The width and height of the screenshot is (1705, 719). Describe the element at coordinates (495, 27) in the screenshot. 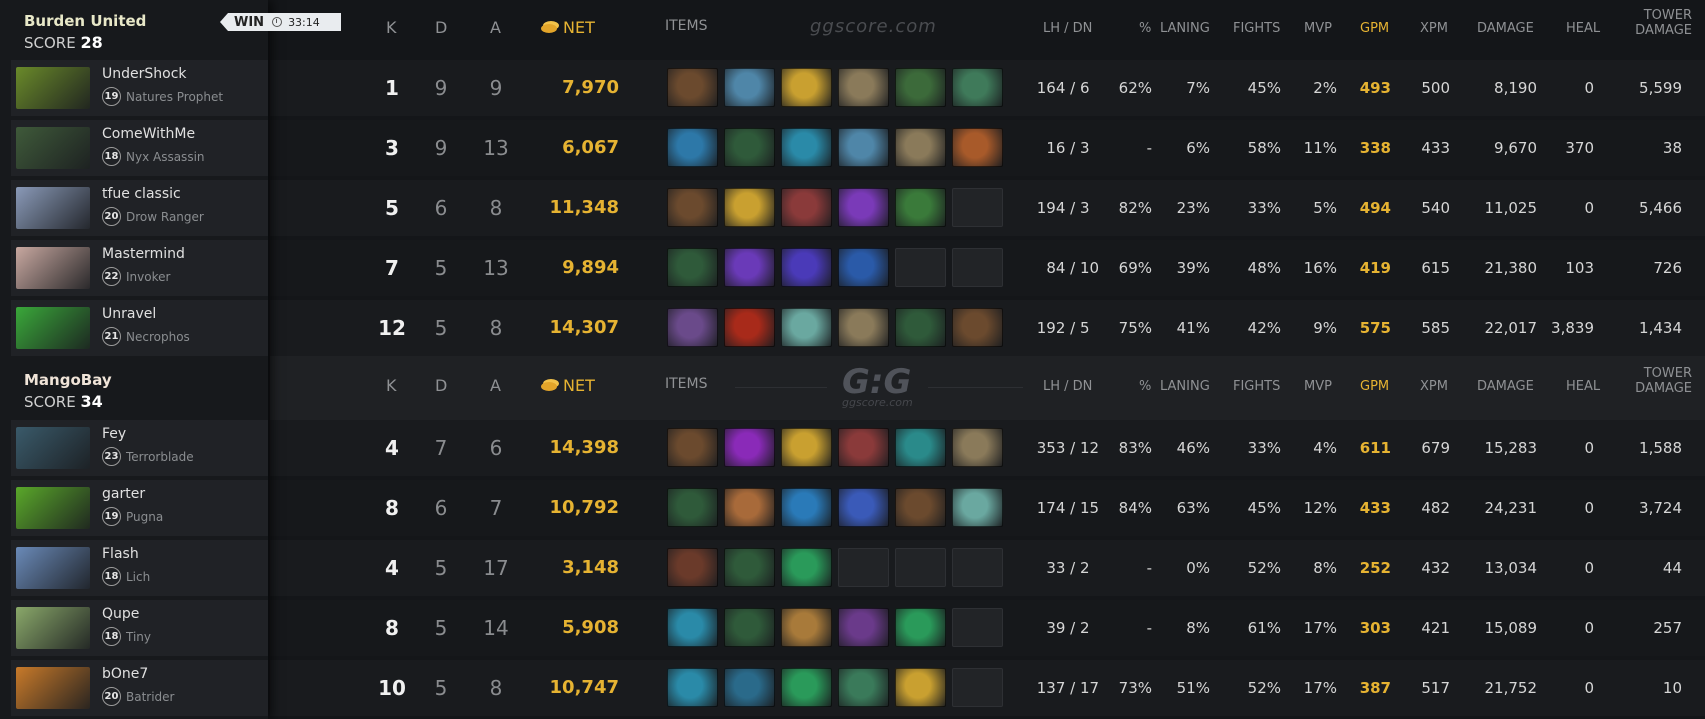

I see `header-a: A` at that location.